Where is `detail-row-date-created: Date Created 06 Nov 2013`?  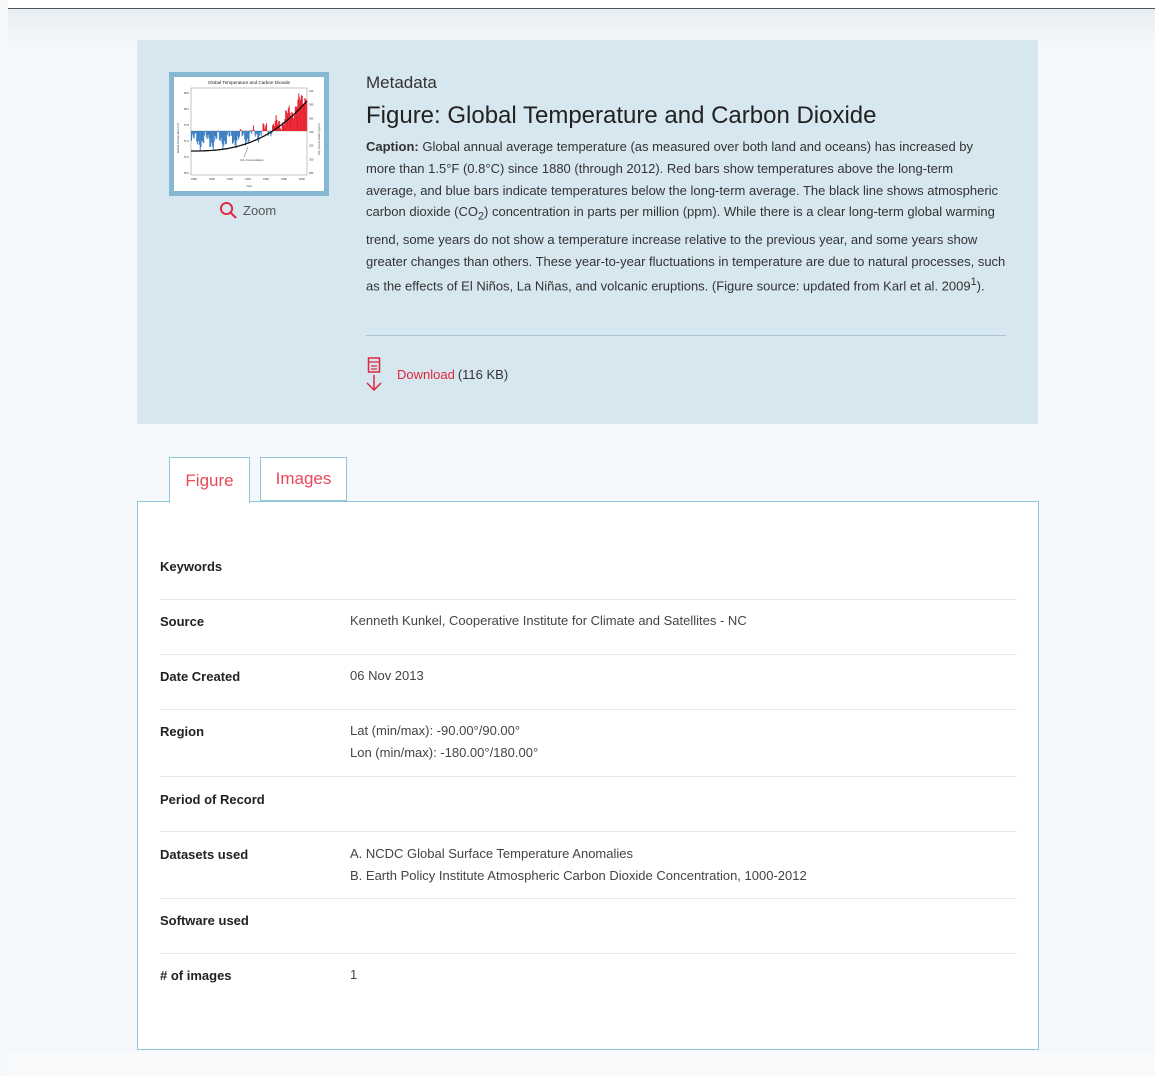
detail-row-date-created: Date Created 06 Nov 2013 is located at coordinates (588, 682).